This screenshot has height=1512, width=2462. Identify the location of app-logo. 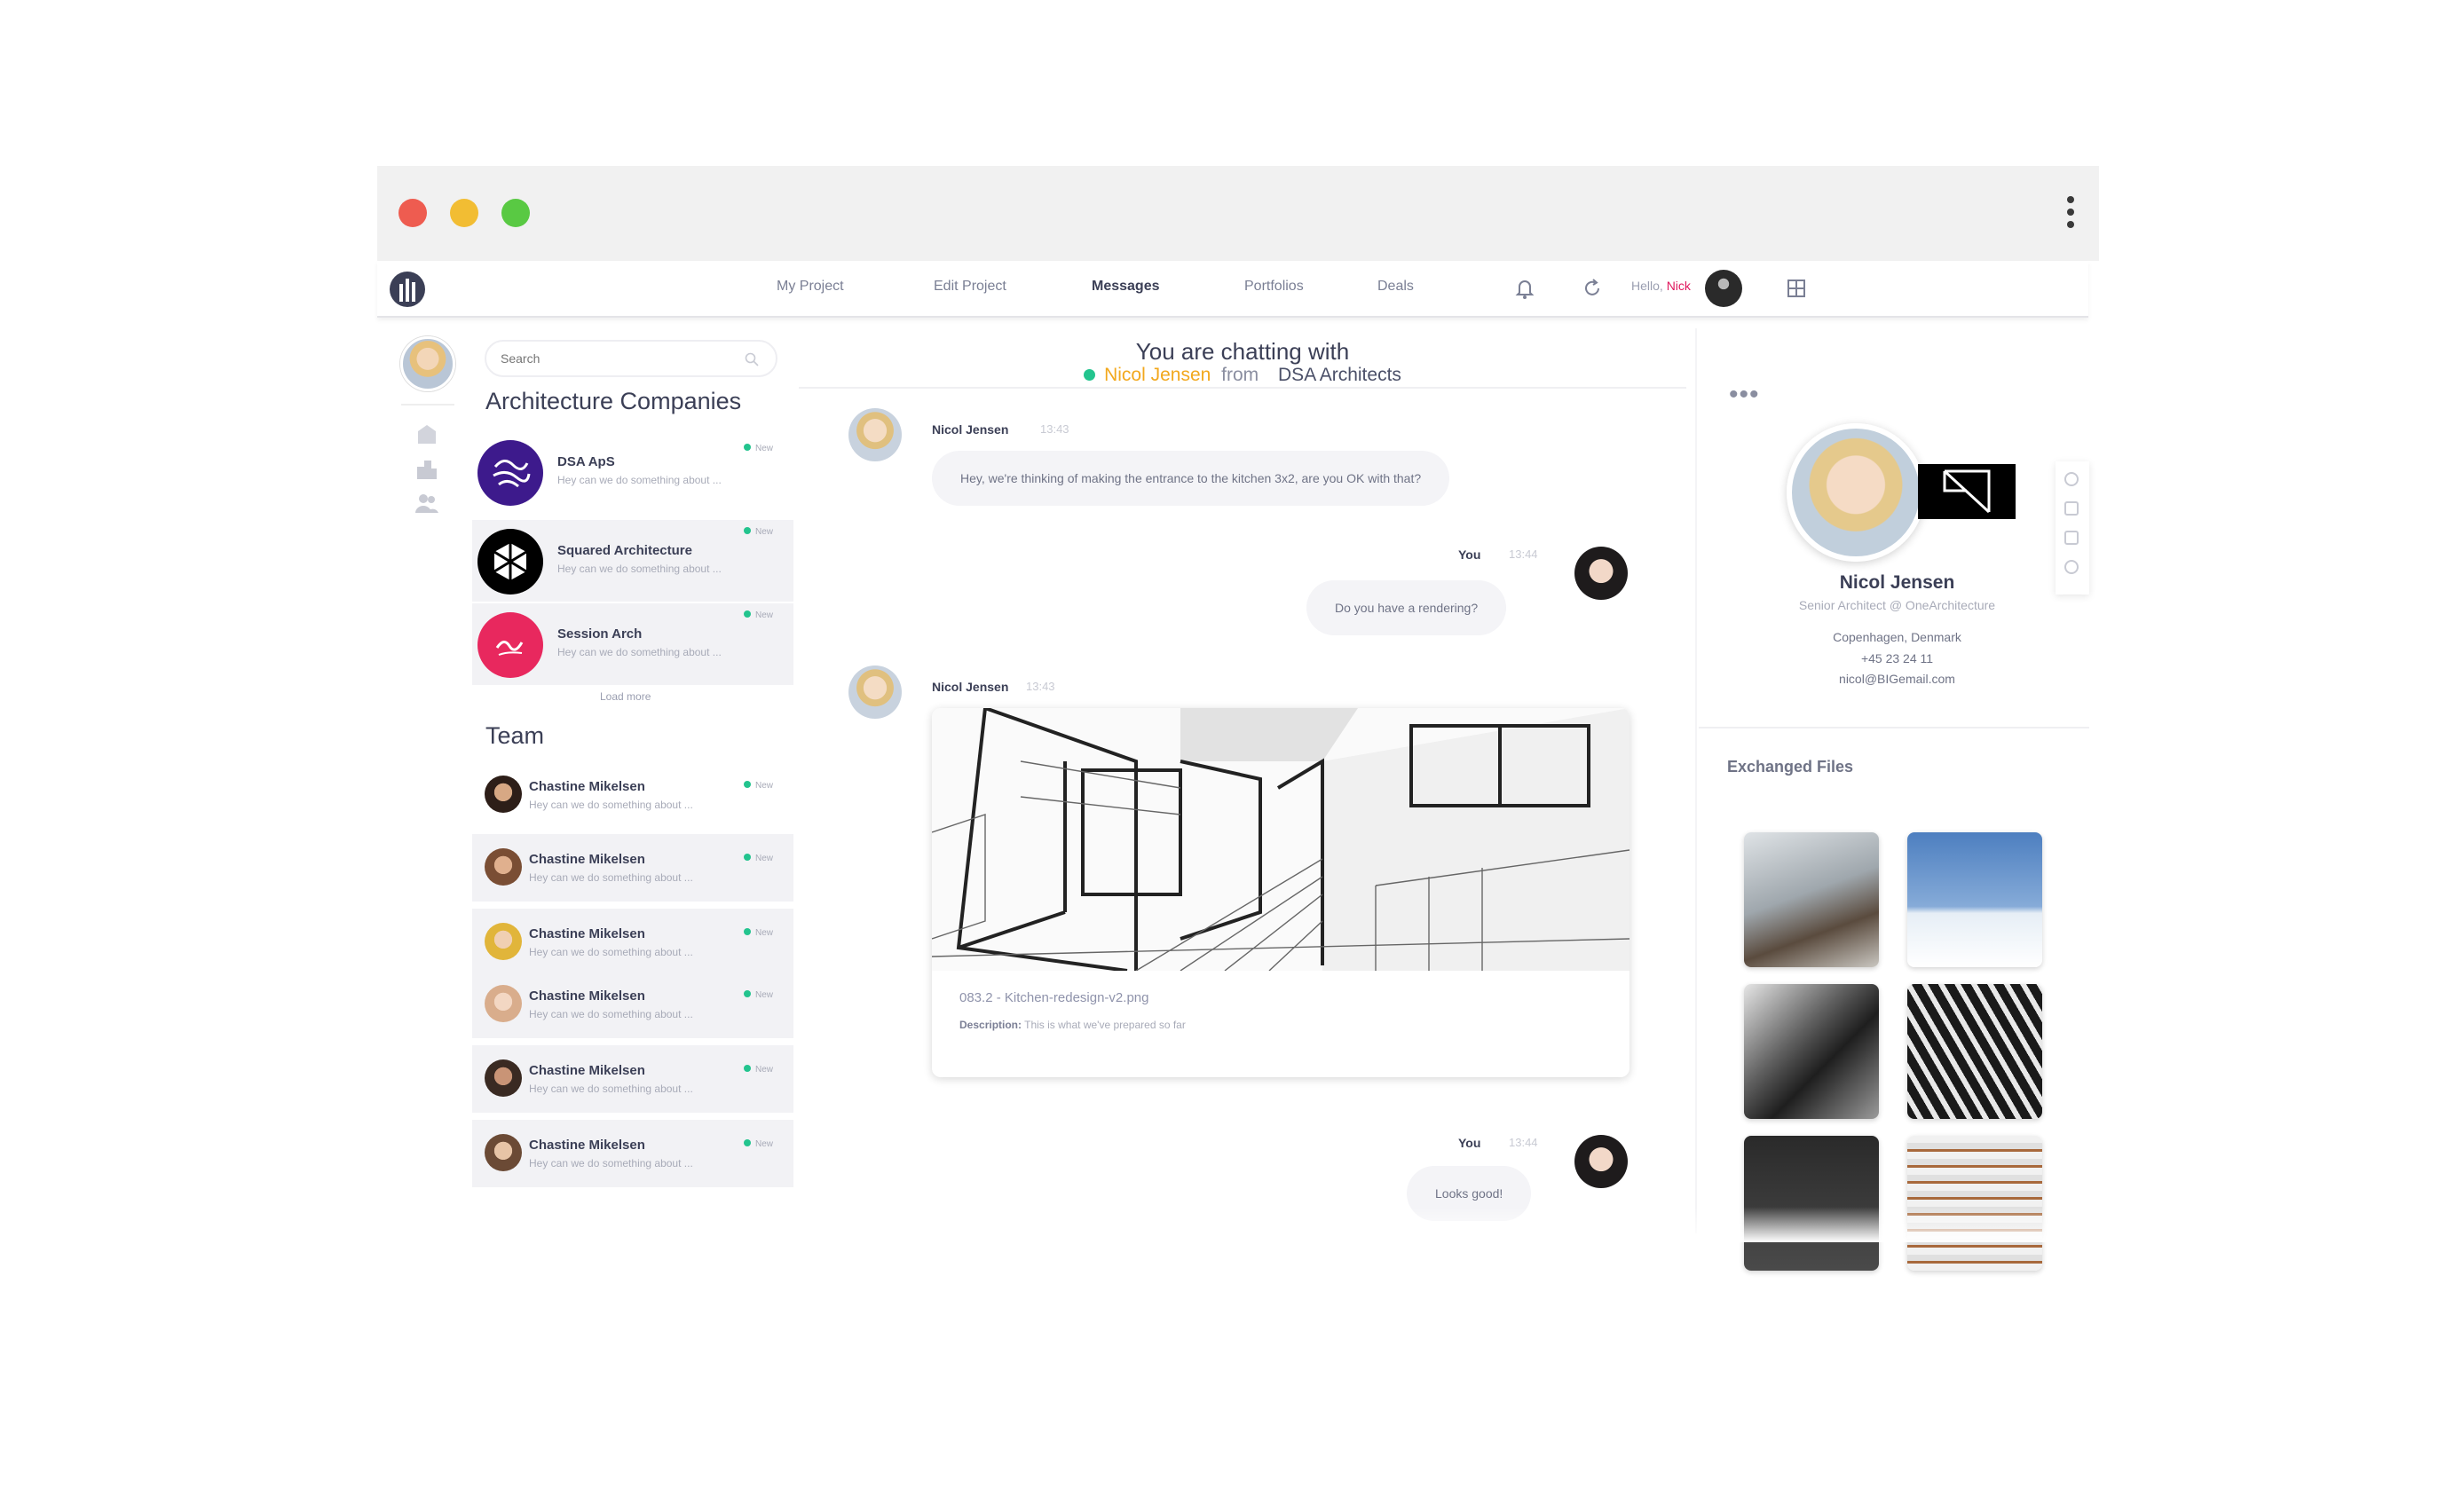
(407, 289).